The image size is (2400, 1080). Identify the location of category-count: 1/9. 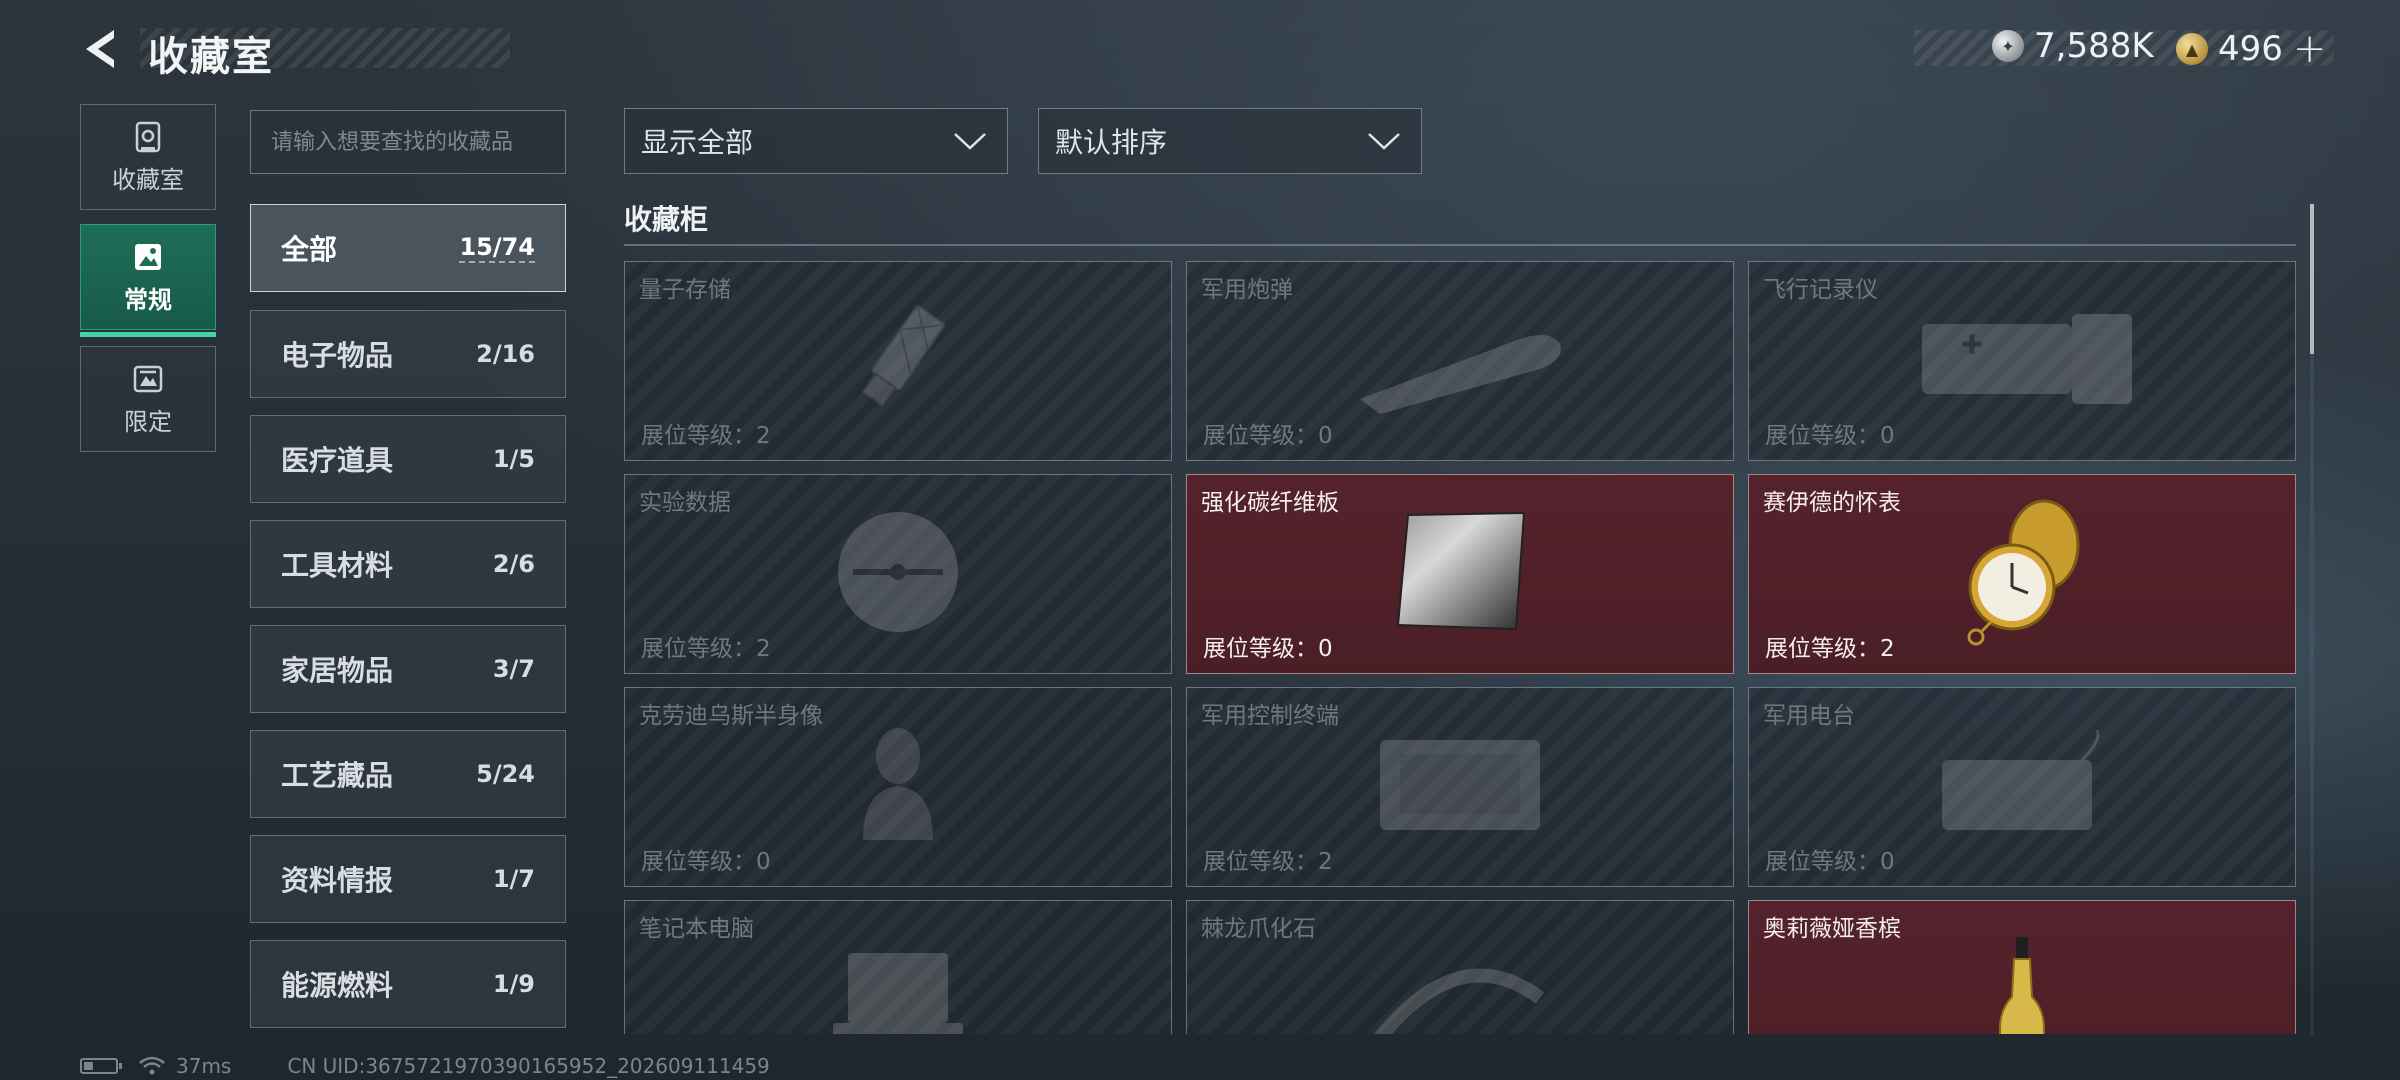
(513, 984).